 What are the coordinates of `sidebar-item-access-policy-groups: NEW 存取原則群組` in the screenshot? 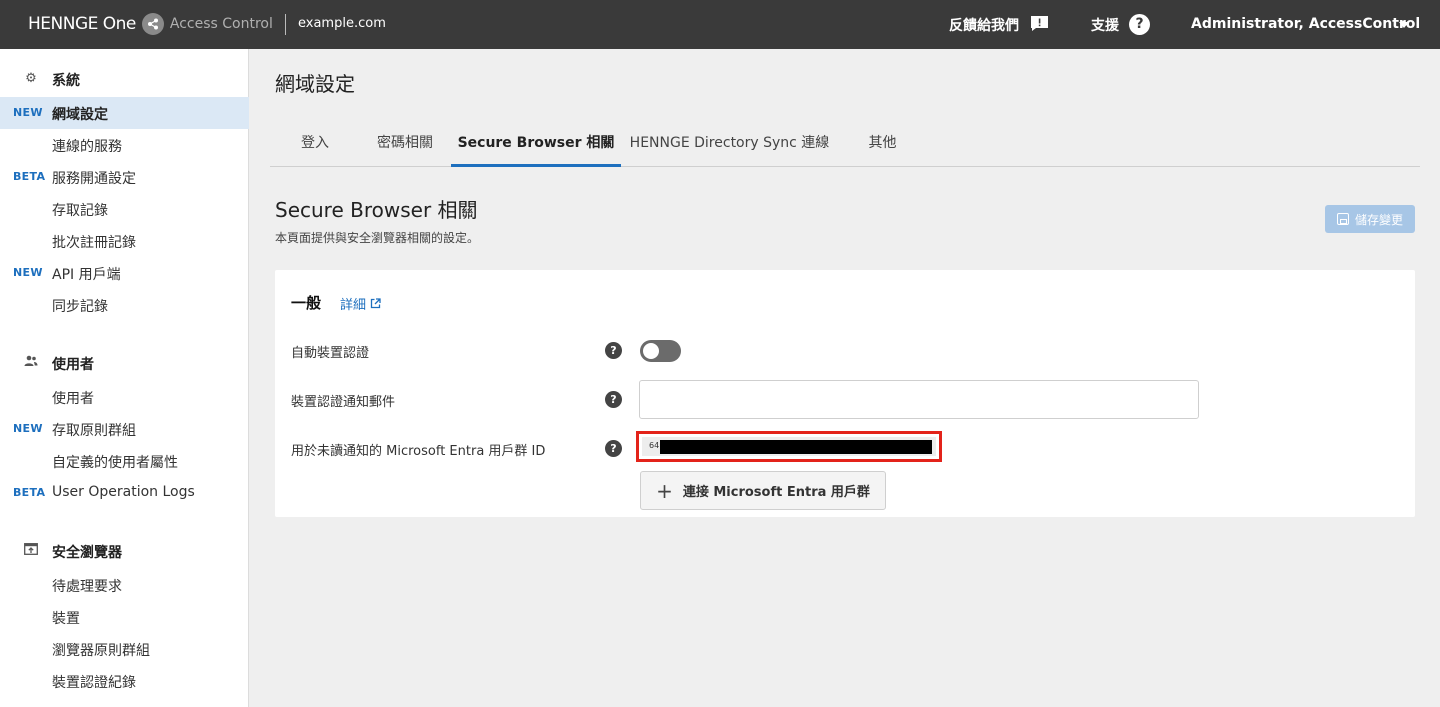 It's located at (124, 429).